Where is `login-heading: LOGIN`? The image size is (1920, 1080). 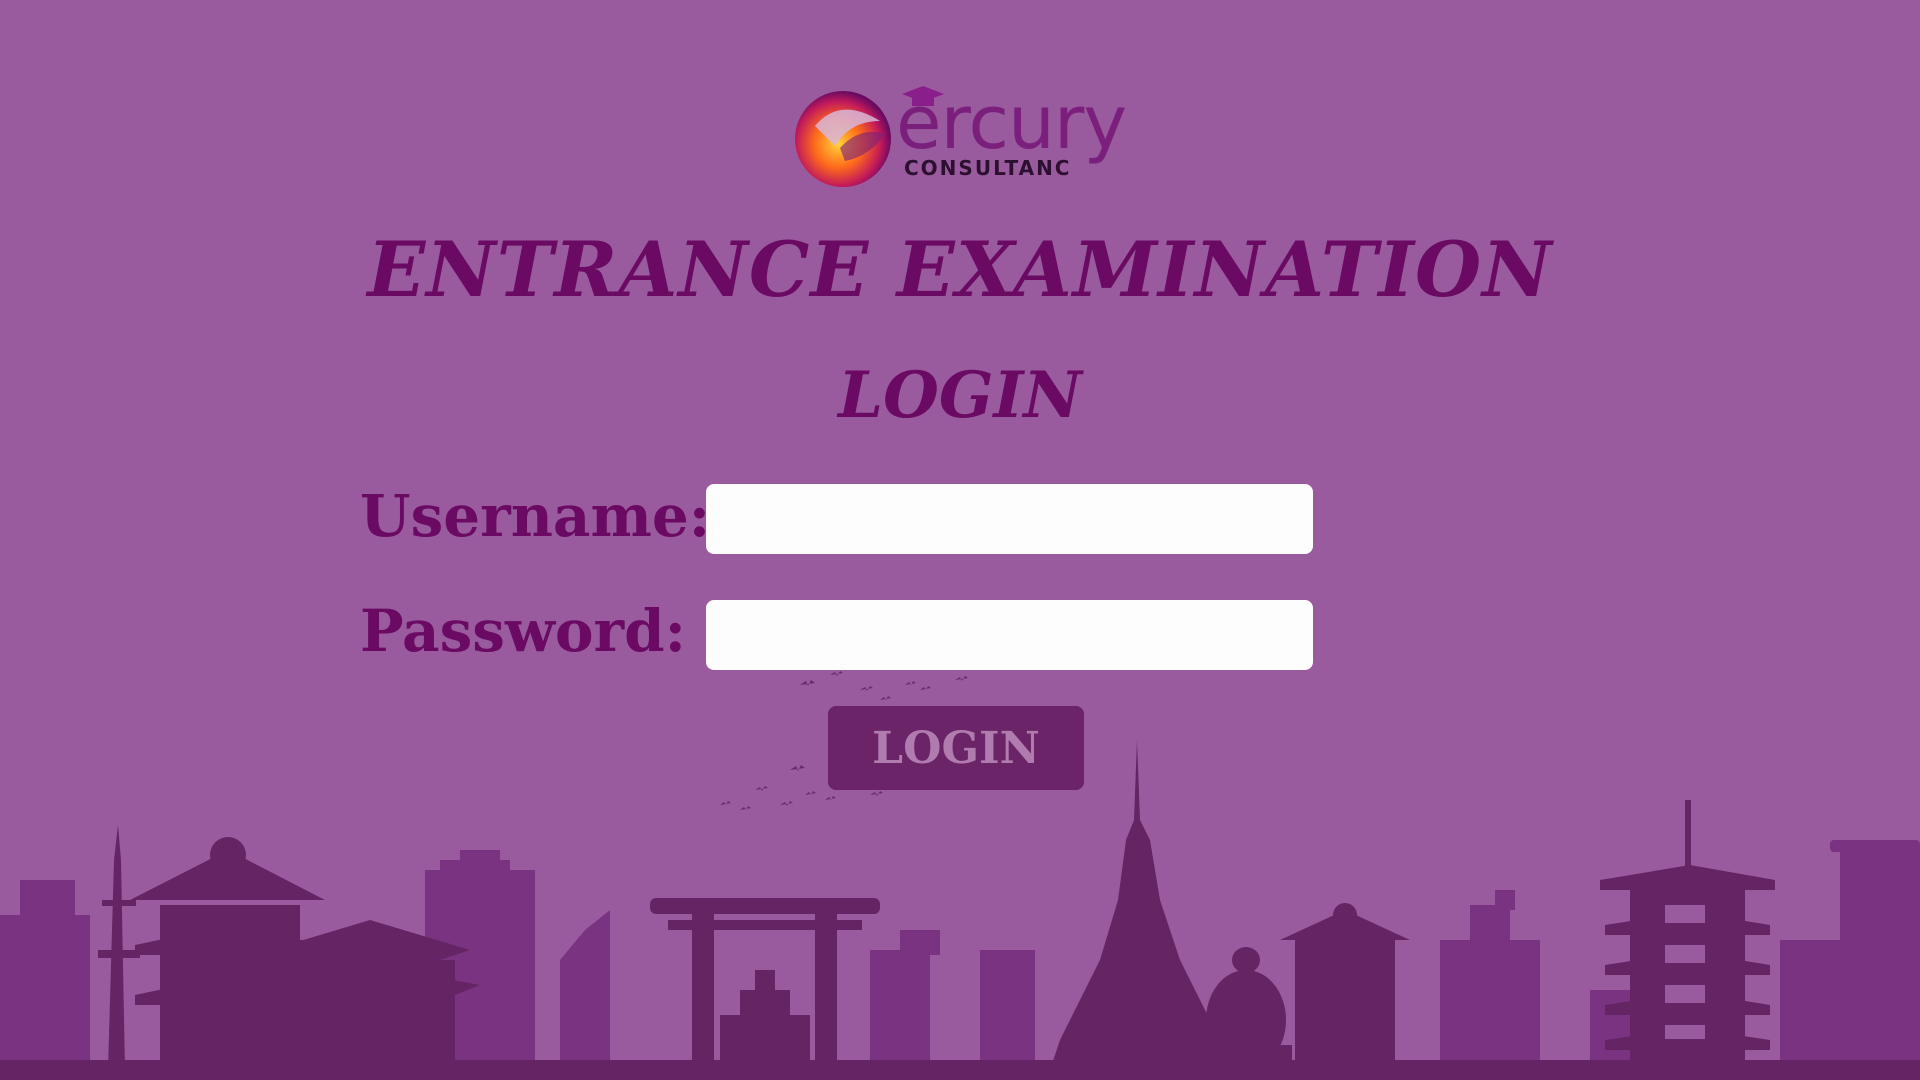 login-heading: LOGIN is located at coordinates (960, 395).